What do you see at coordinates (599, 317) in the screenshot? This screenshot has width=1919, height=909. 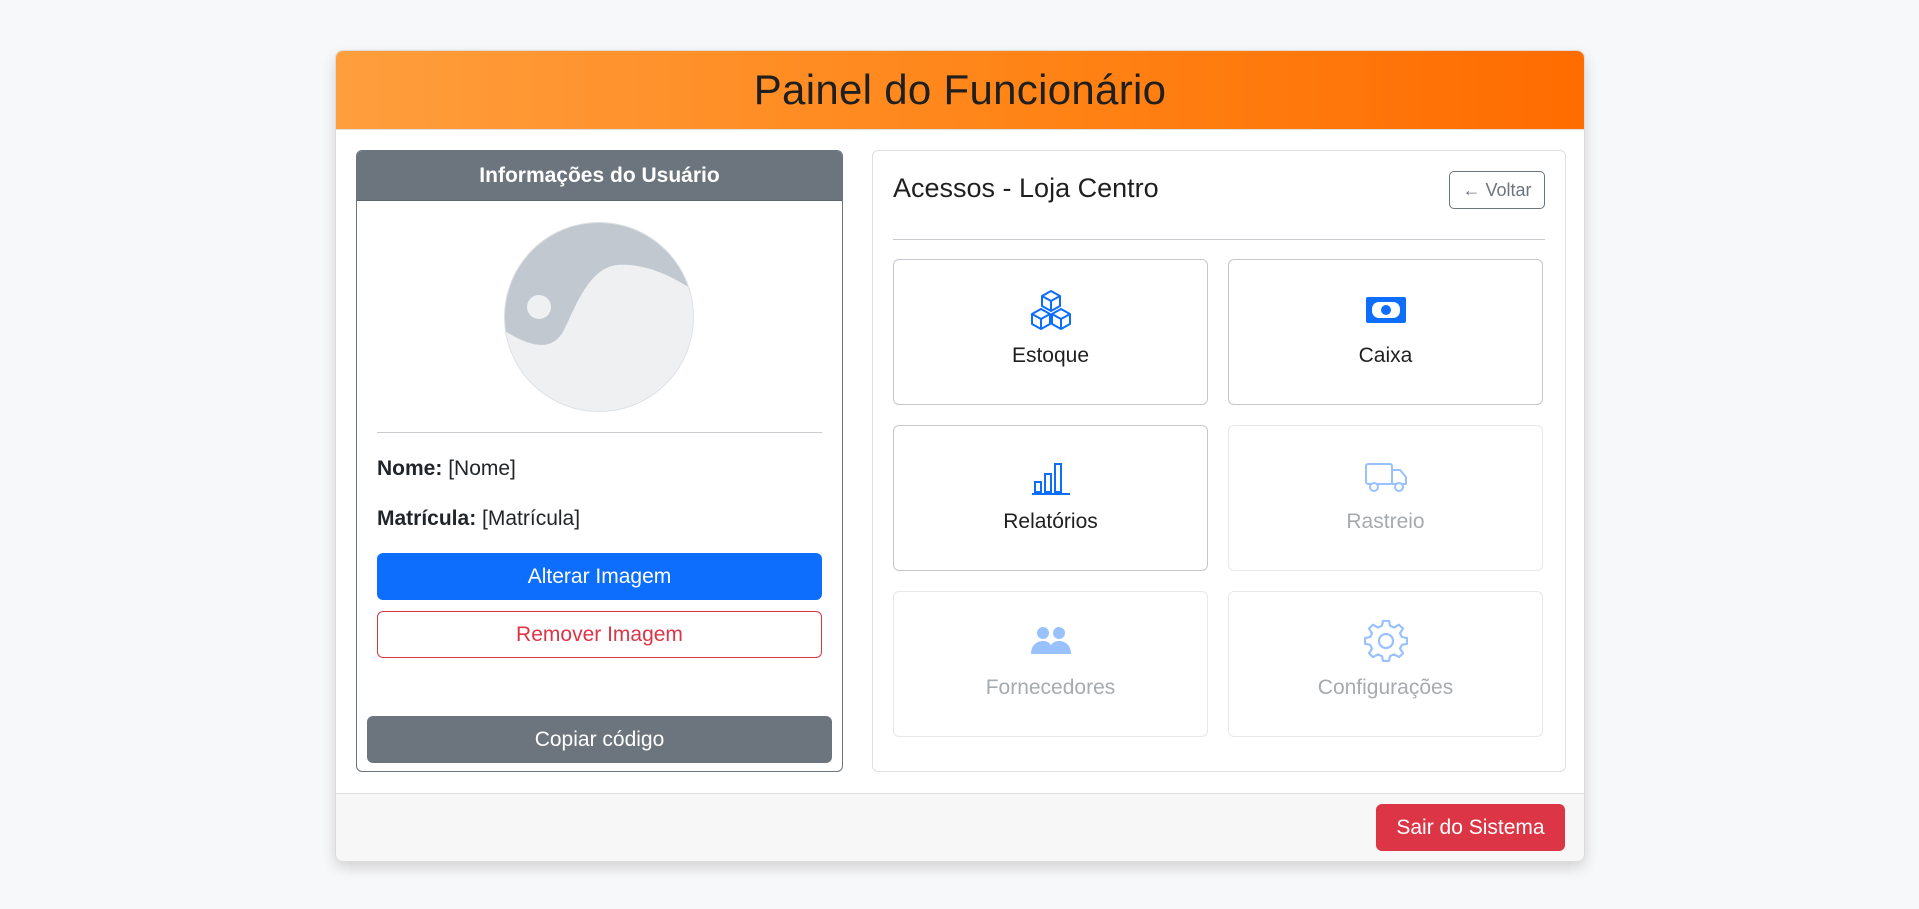 I see `avatar-placeholder-icon` at bounding box center [599, 317].